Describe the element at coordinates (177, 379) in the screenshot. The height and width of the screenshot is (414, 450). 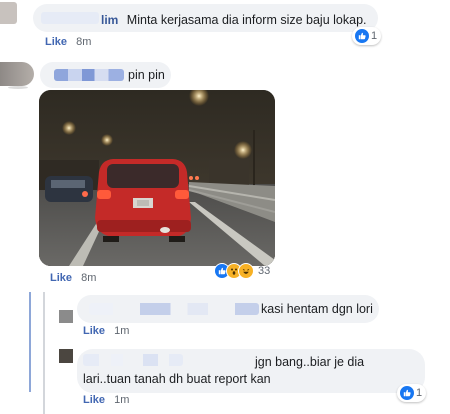
I see `reply-text-line-2: lari..tuan tanah dh buat report kan` at that location.